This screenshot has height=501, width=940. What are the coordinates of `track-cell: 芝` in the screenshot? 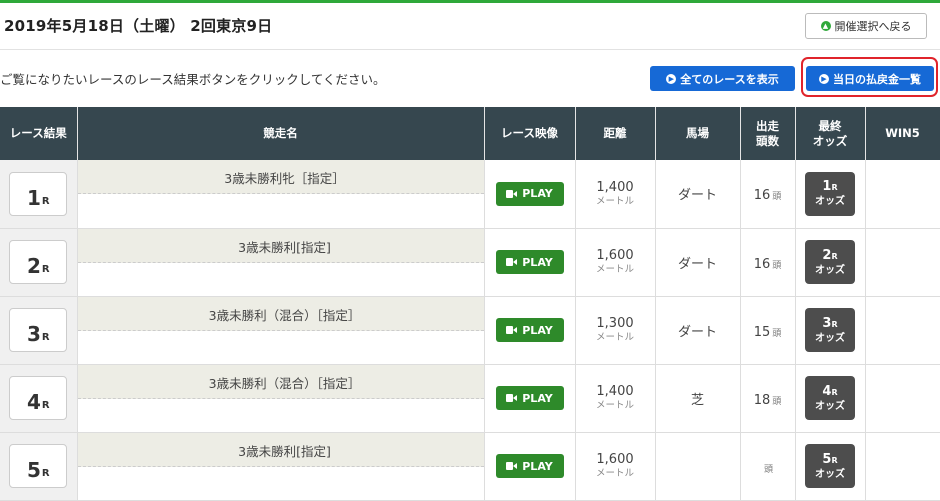 It's located at (698, 398).